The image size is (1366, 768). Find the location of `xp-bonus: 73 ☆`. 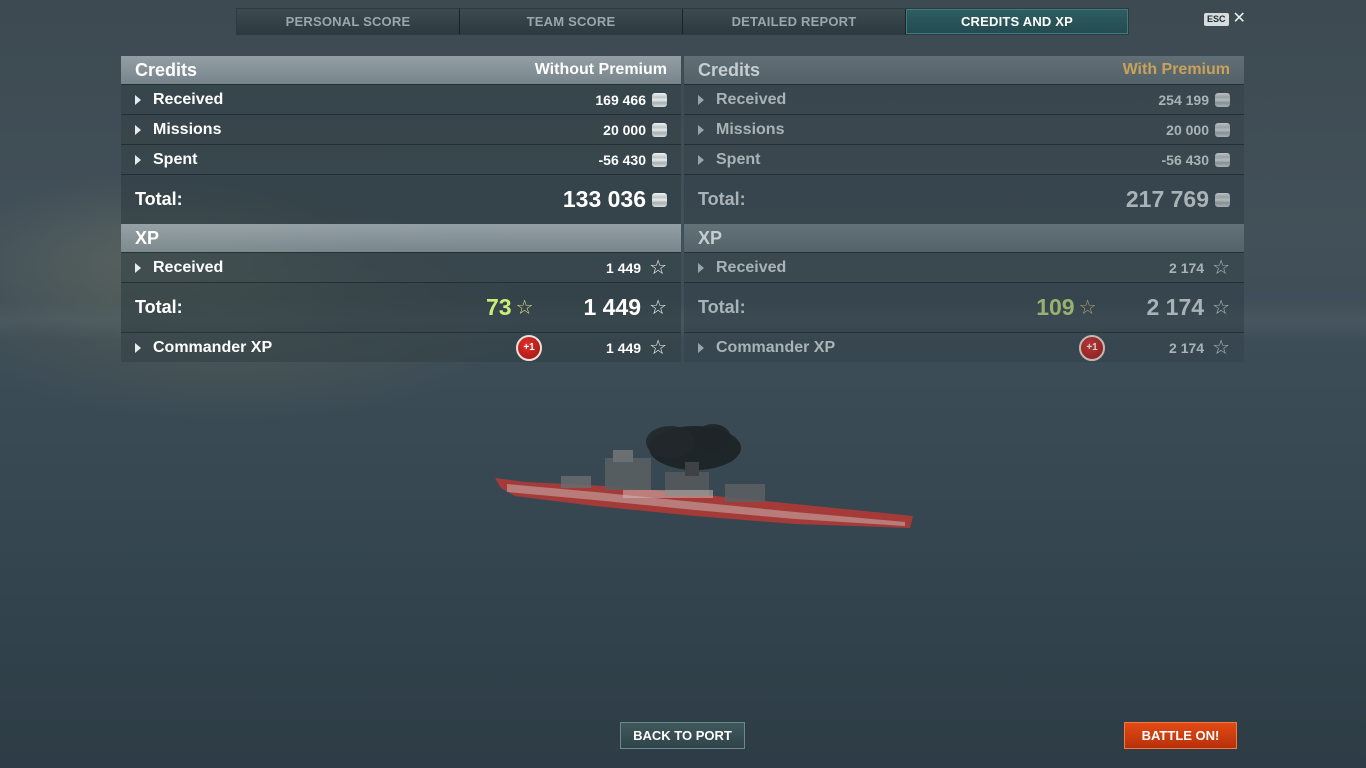

xp-bonus: 73 ☆ is located at coordinates (510, 307).